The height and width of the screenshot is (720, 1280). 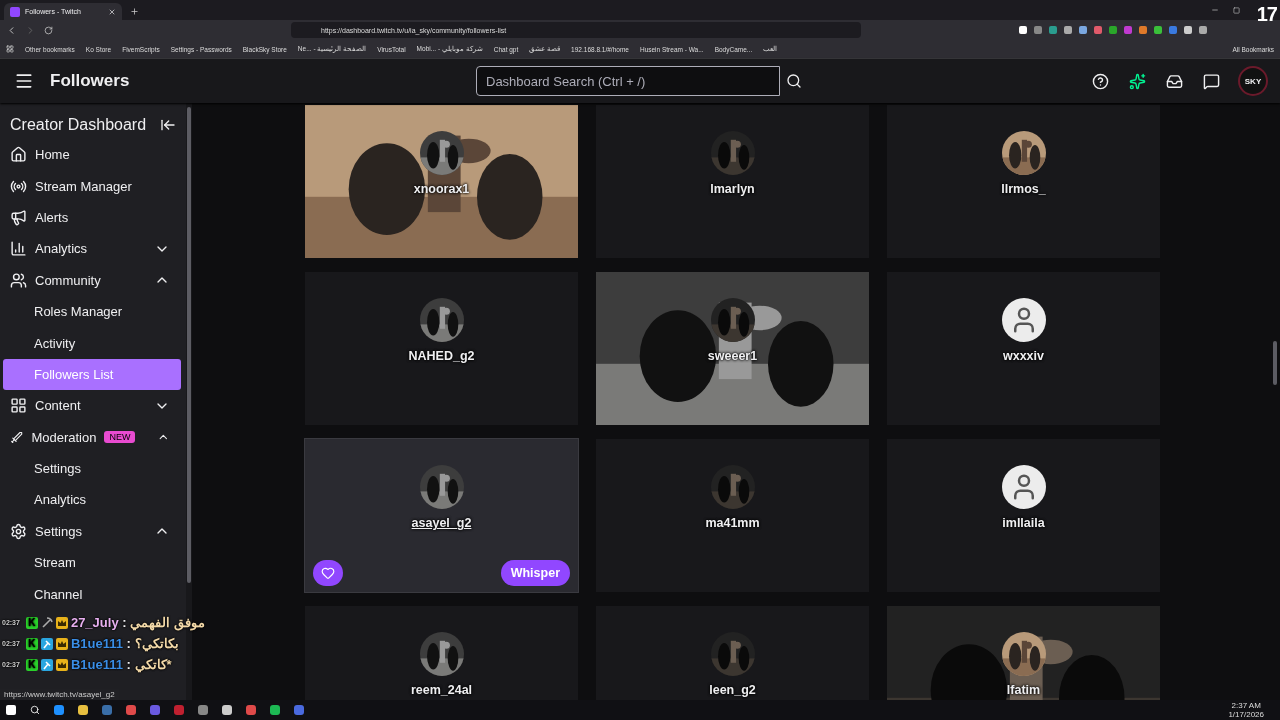 I want to click on user-avatar: SKY, so click(x=1253, y=81).